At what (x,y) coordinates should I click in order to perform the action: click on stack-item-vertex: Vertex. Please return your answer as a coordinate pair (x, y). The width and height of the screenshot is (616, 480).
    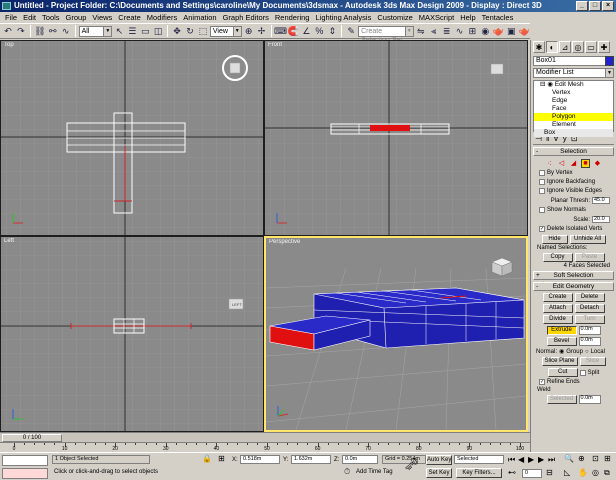
    Looking at the image, I should click on (573, 93).